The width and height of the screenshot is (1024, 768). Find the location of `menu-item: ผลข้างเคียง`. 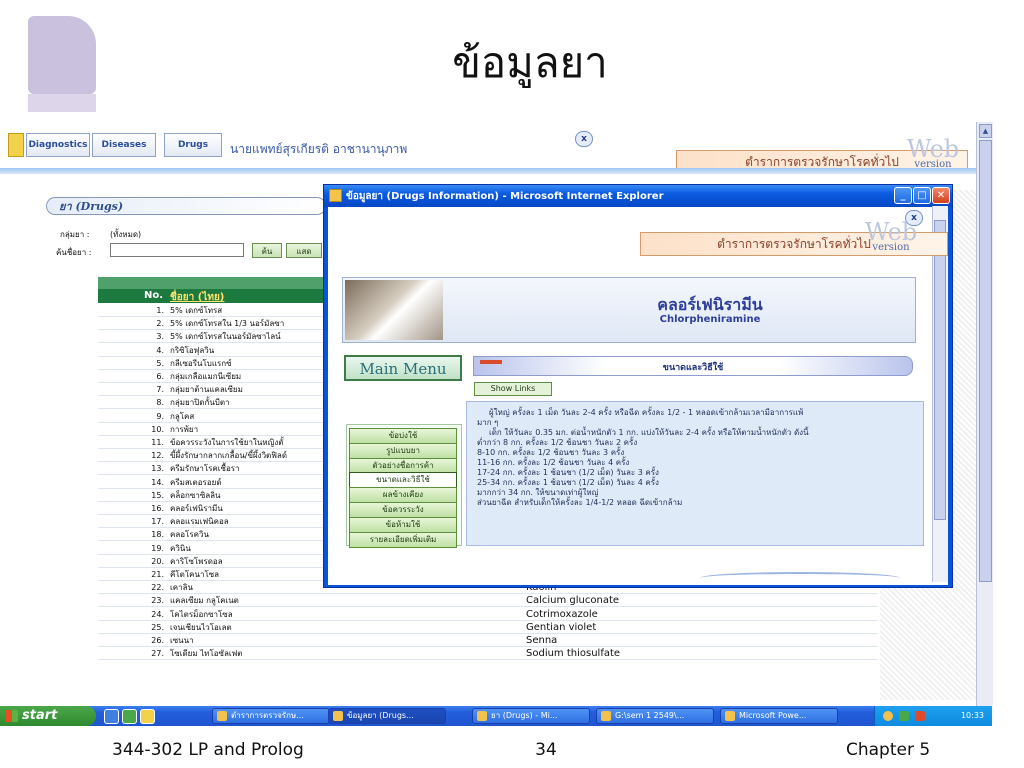

menu-item: ผลข้างเคียง is located at coordinates (403, 495).